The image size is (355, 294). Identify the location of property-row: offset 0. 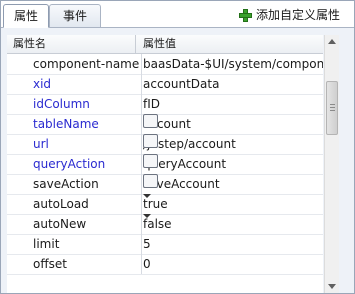
(165, 264).